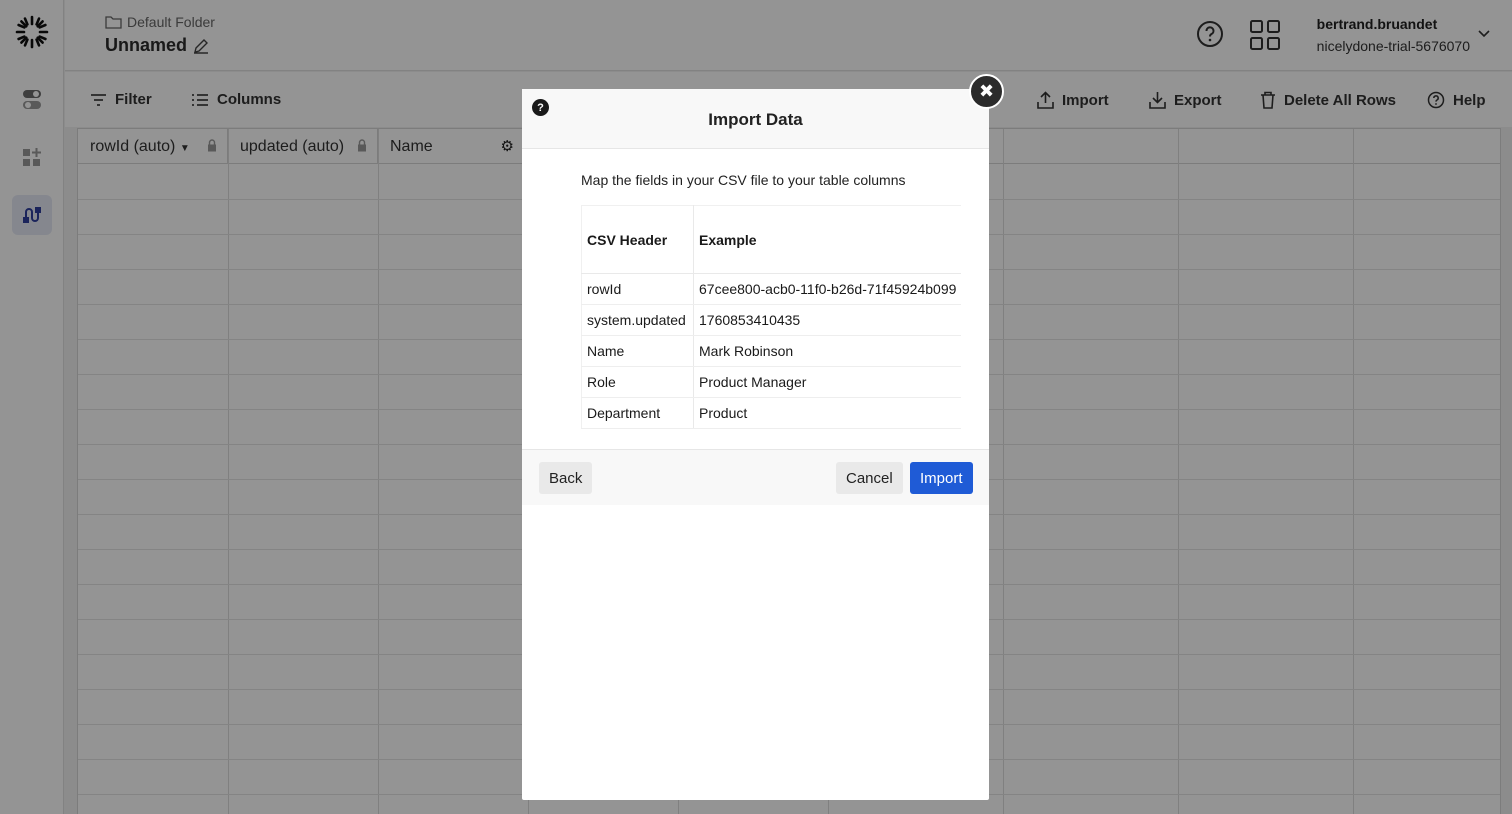 The image size is (1512, 814). Describe the element at coordinates (827, 351) in the screenshot. I see `example-cell: Mark Robinson` at that location.